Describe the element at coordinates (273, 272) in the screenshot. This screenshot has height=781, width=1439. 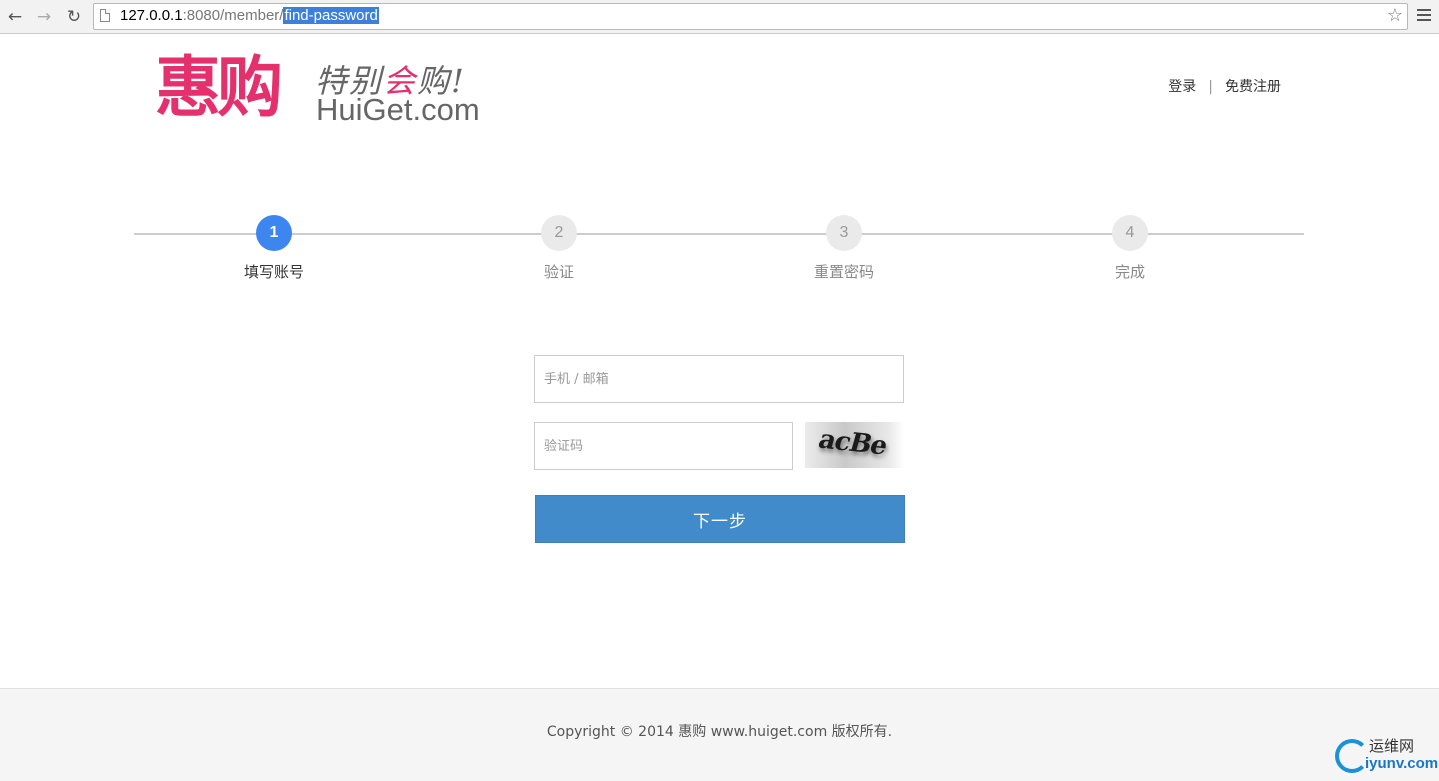
I see `step-label: 填写账号` at that location.